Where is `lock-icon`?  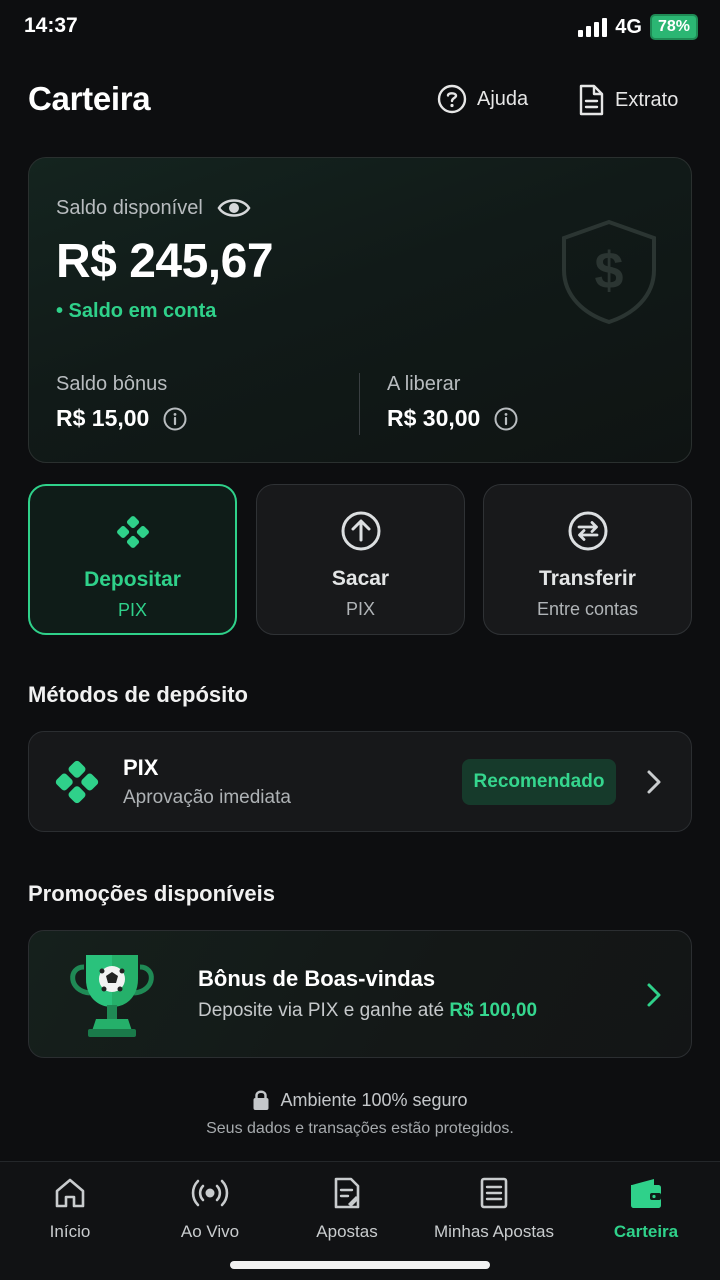
lock-icon is located at coordinates (261, 1100).